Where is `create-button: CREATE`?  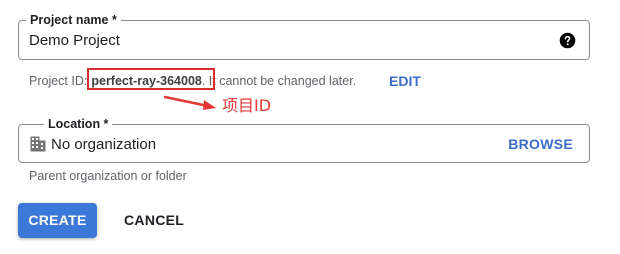 create-button: CREATE is located at coordinates (57, 220).